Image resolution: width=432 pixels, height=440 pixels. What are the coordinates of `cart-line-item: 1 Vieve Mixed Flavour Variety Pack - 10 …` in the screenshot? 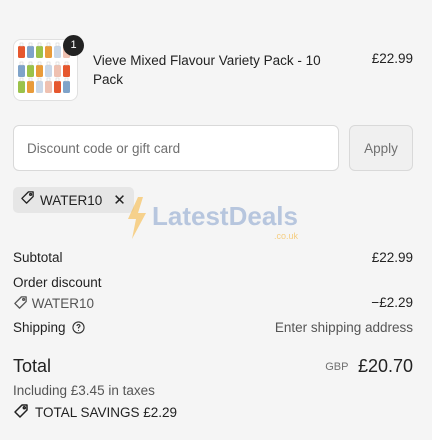 It's located at (213, 68).